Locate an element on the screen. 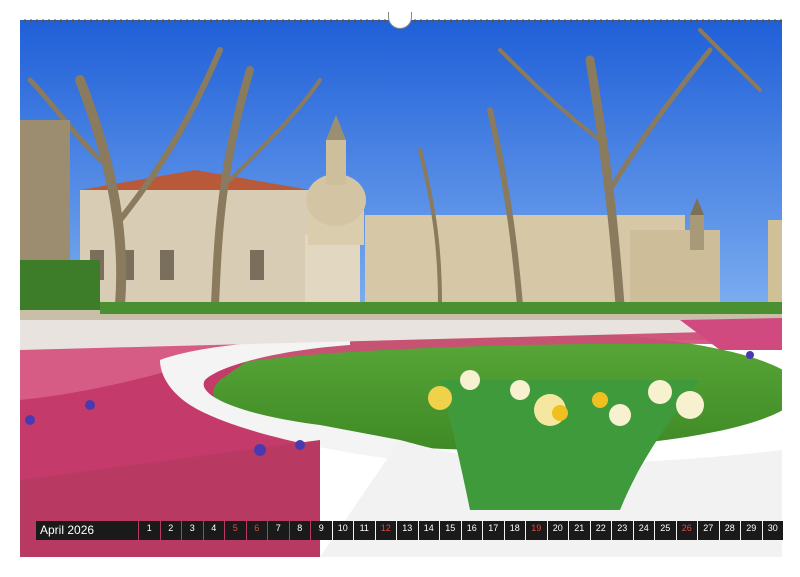  calendar-day: 17 is located at coordinates (493, 530).